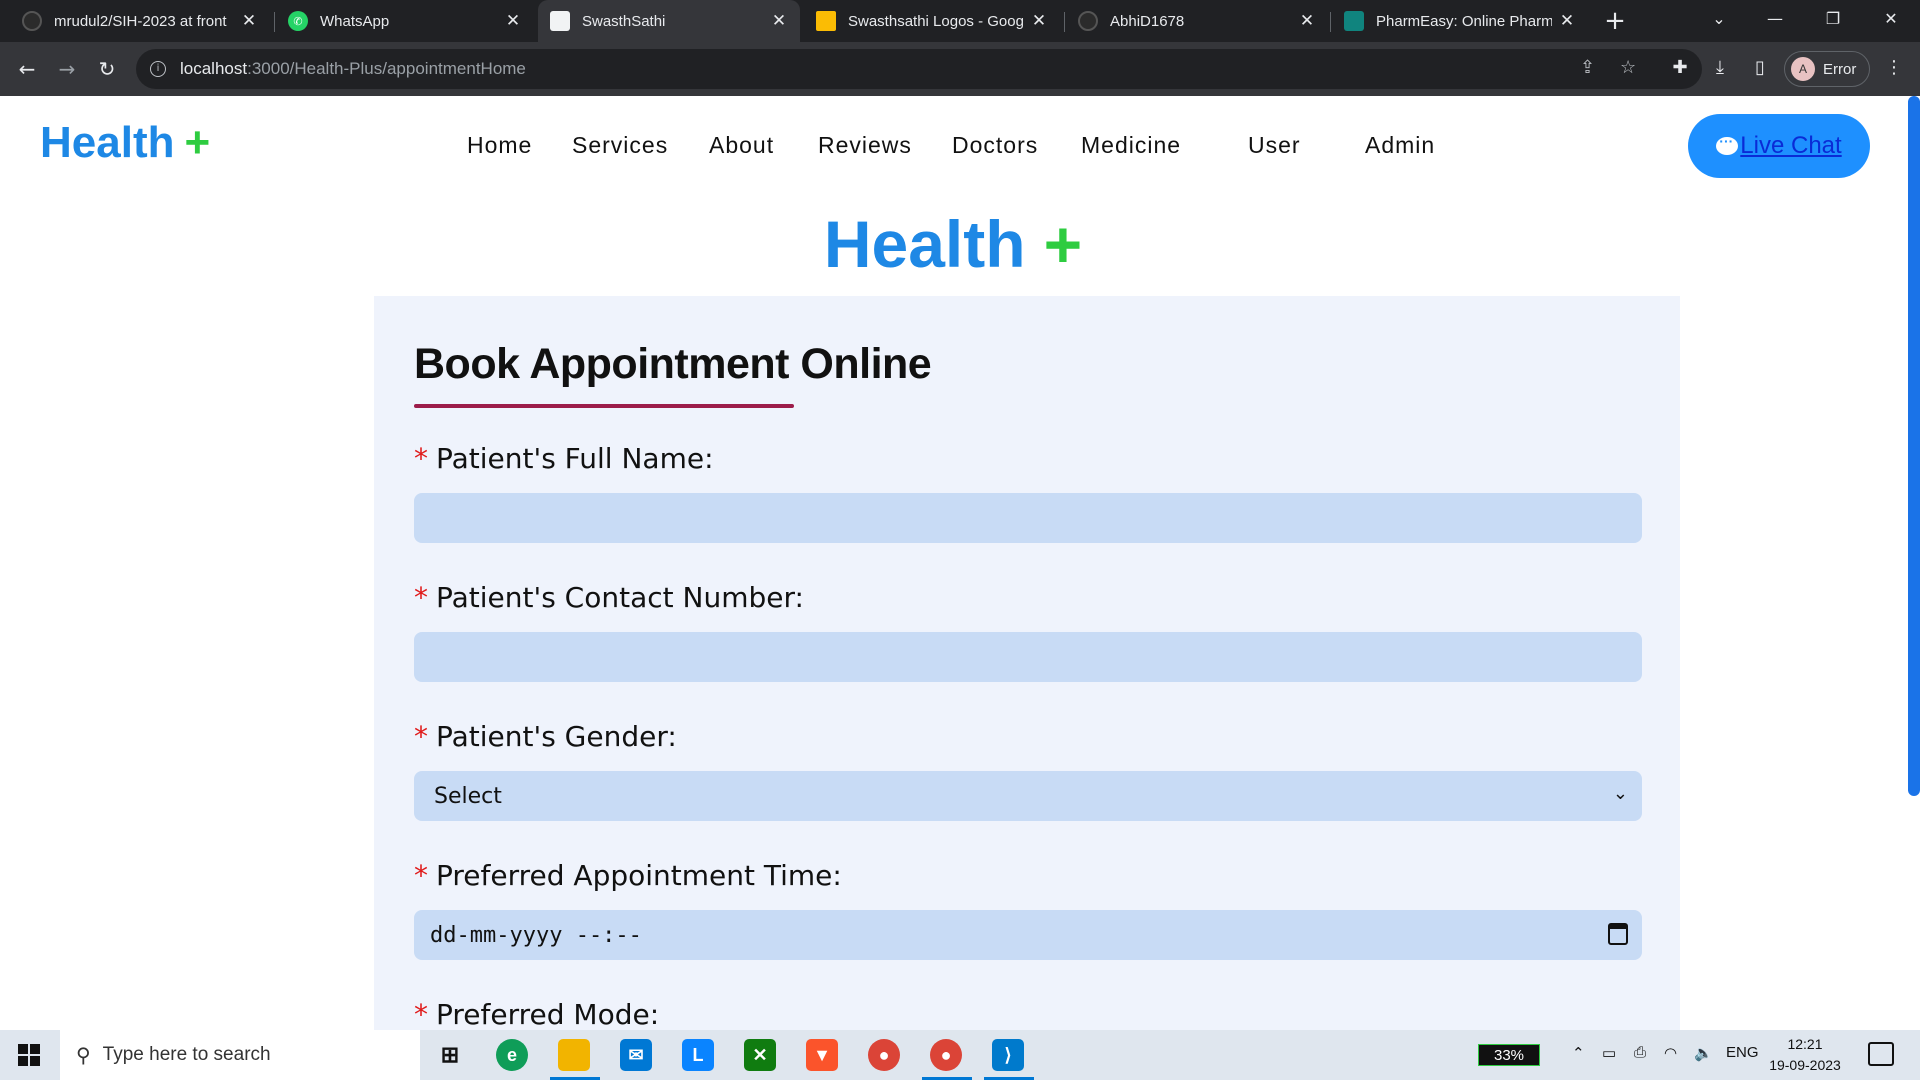  I want to click on tab-swasthsathi: SwasthSathi ✕, so click(669, 21).